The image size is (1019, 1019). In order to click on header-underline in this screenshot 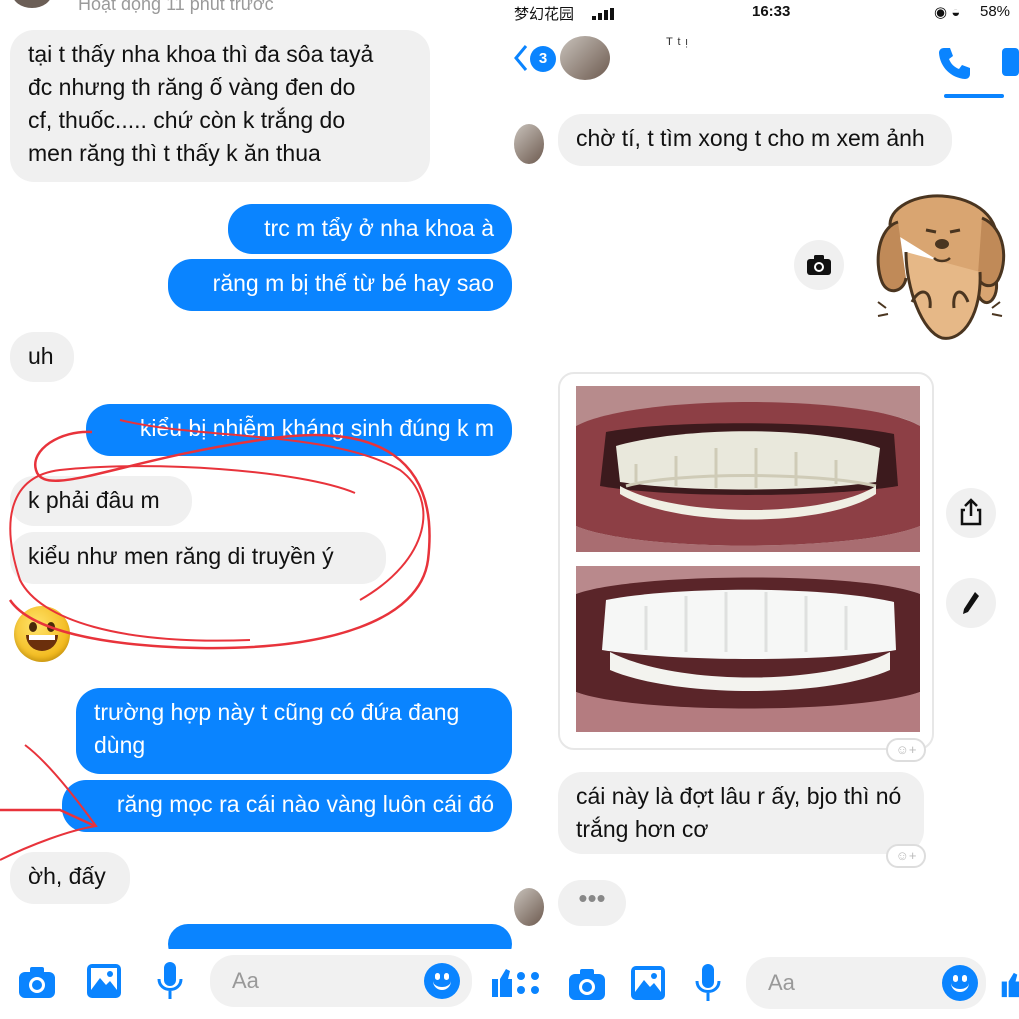, I will do `click(974, 96)`.